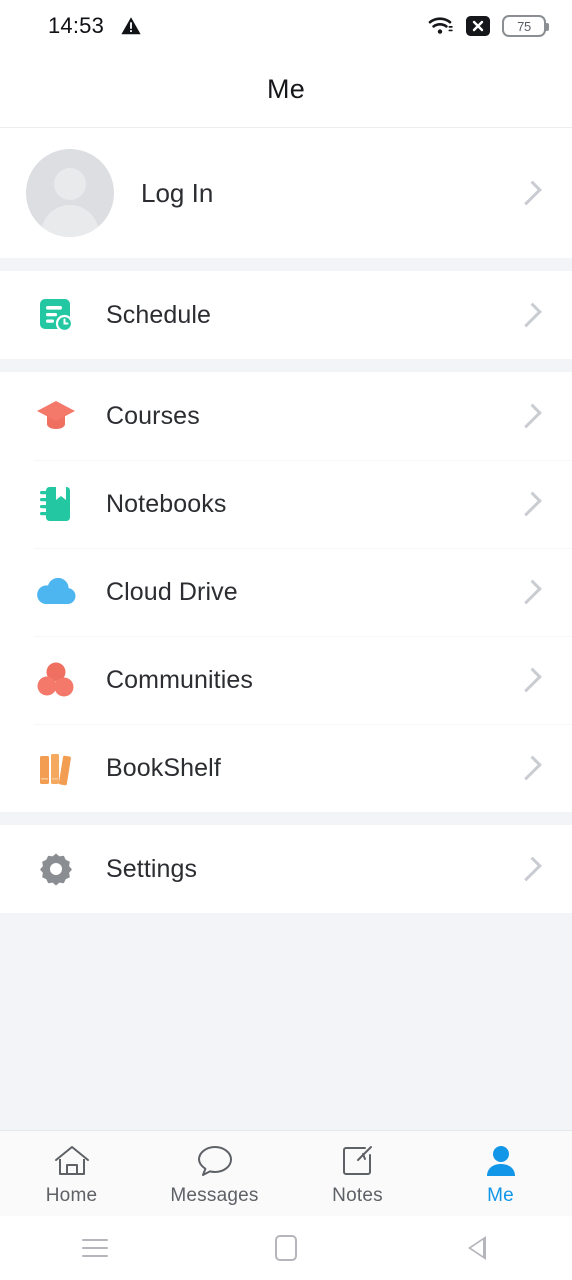  What do you see at coordinates (478, 26) in the screenshot?
I see `x-badge-icon` at bounding box center [478, 26].